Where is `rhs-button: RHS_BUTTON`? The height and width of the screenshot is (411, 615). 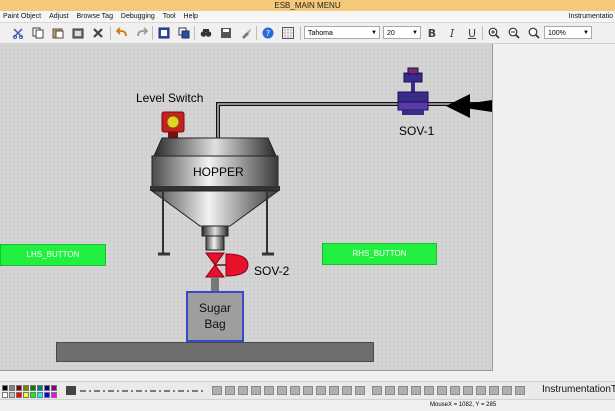 rhs-button: RHS_BUTTON is located at coordinates (379, 254).